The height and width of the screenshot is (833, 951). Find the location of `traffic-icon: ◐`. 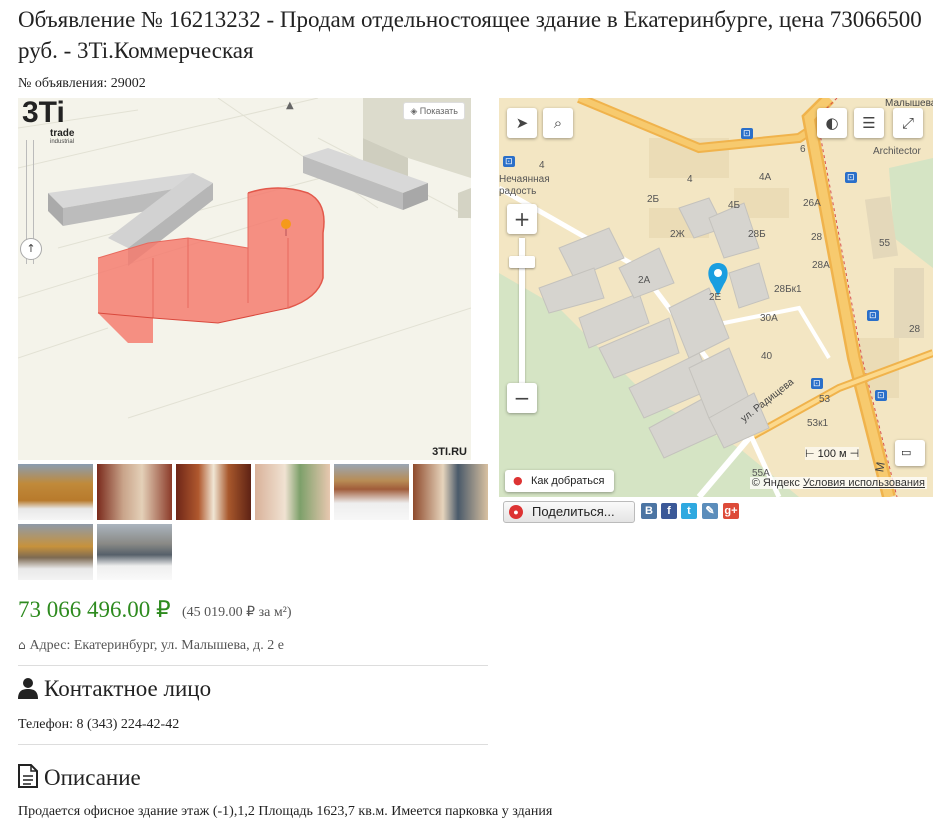

traffic-icon: ◐ is located at coordinates (832, 123).